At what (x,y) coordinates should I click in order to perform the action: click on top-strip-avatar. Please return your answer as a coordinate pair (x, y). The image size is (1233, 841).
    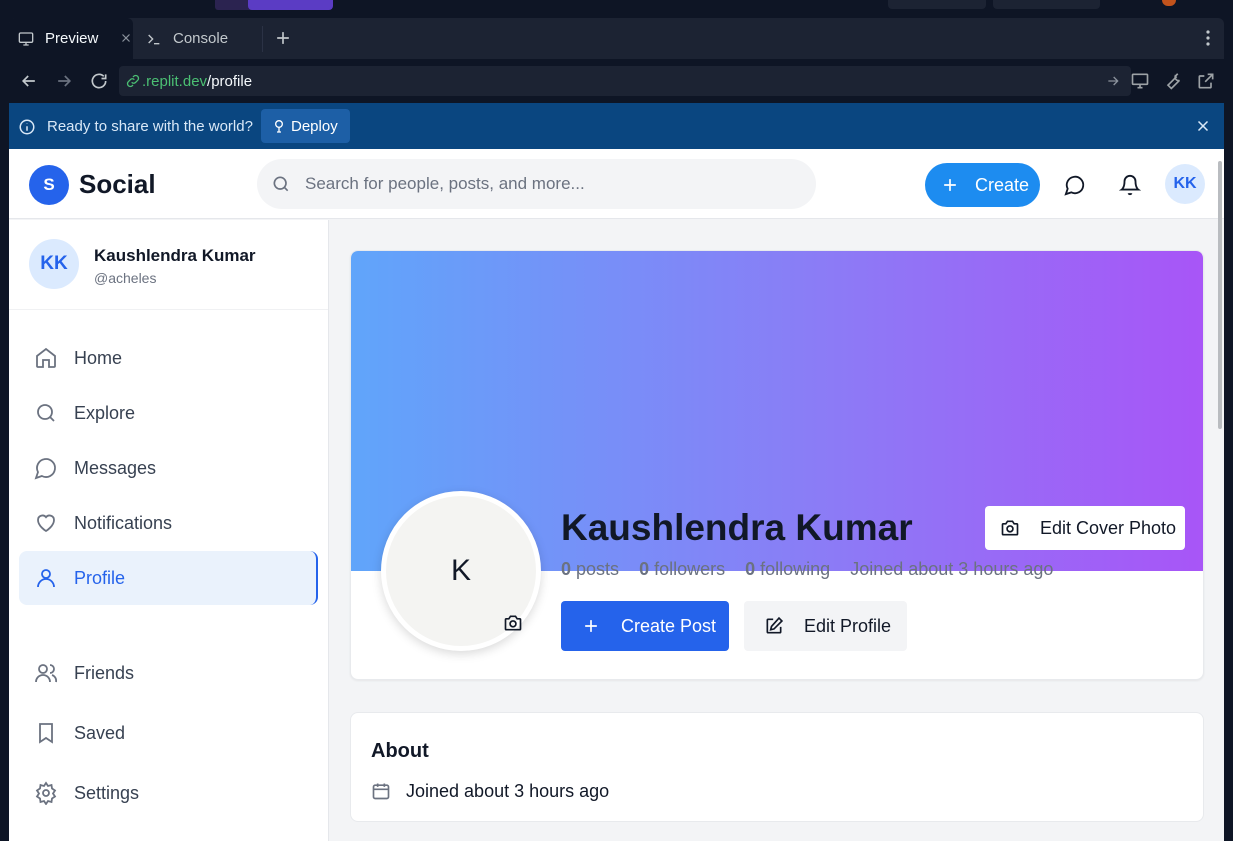
    Looking at the image, I should click on (1169, 3).